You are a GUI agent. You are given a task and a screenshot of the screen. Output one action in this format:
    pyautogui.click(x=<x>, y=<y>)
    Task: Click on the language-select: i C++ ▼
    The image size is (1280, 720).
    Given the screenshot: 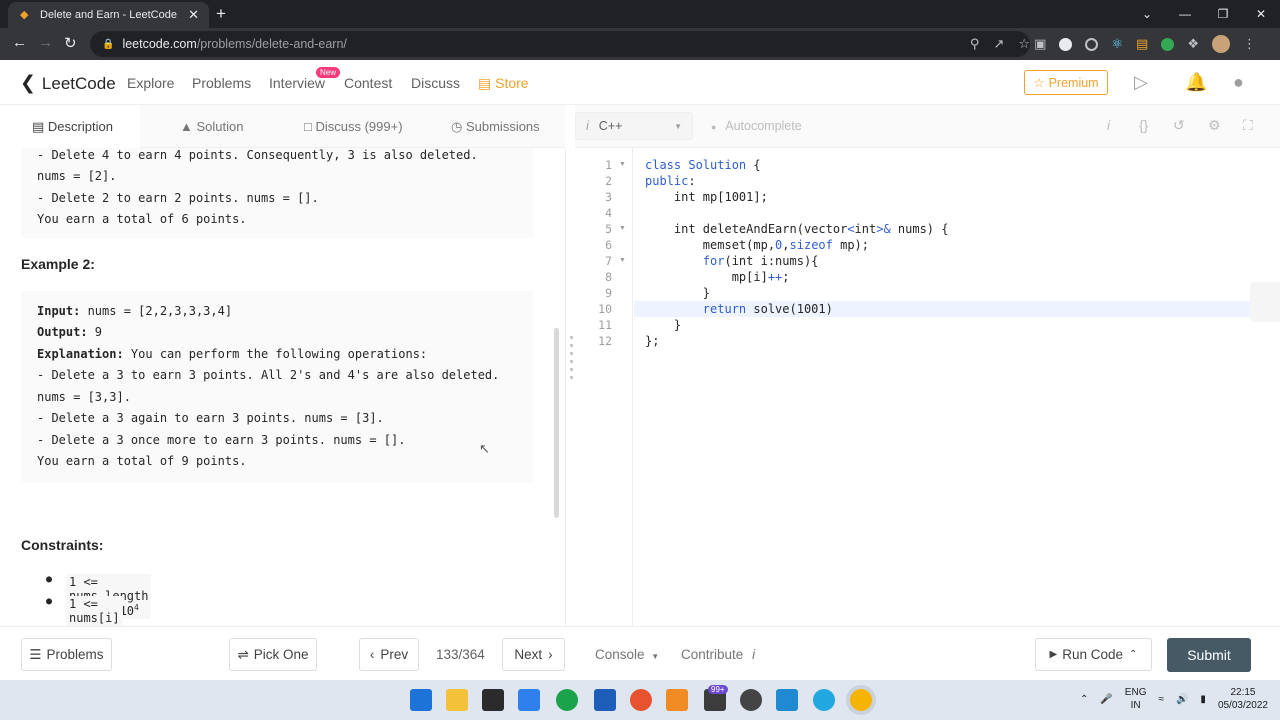 What is the action you would take?
    pyautogui.click(x=634, y=126)
    